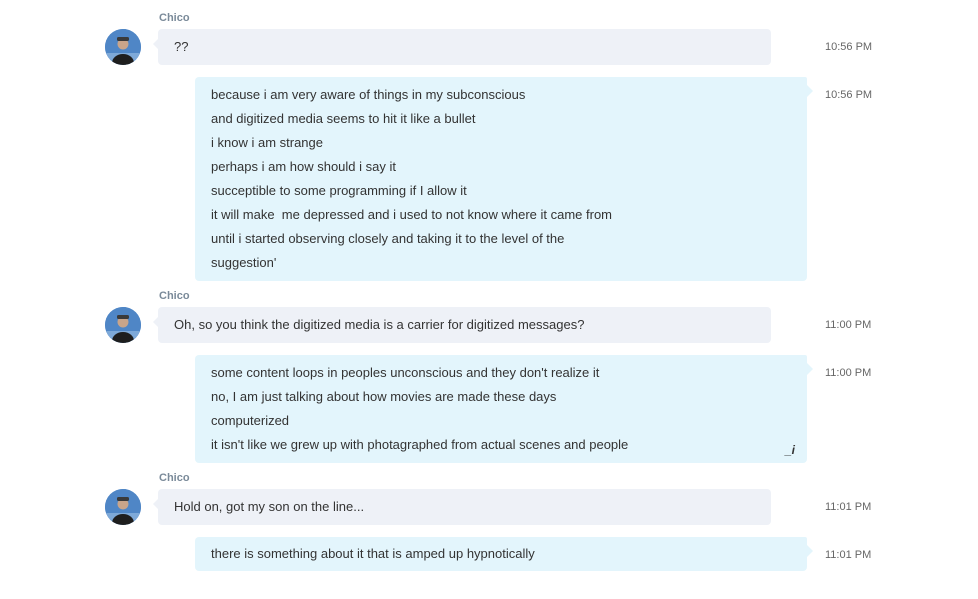  Describe the element at coordinates (462, 47) in the screenshot. I see `message-bubble-incoming: ??` at that location.